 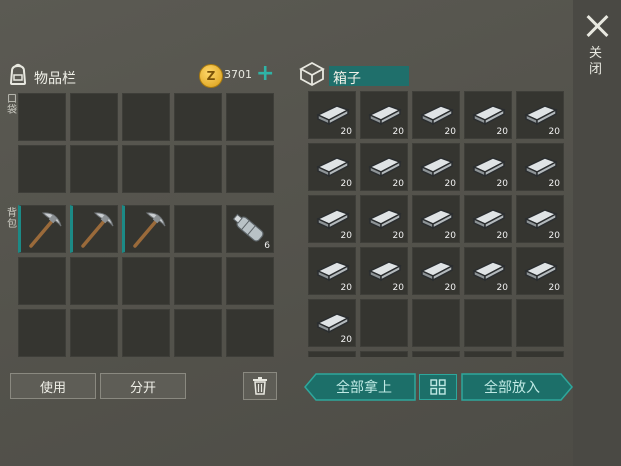 I want to click on chest-icon, so click(x=312, y=74).